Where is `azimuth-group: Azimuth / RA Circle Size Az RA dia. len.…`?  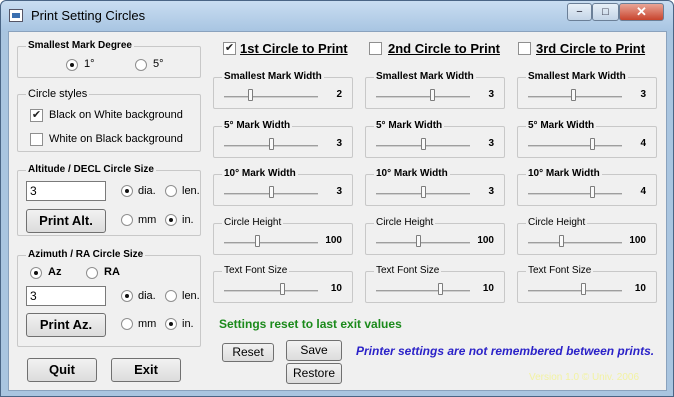 azimuth-group: Azimuth / RA Circle Size Az RA dia. len.… is located at coordinates (109, 298).